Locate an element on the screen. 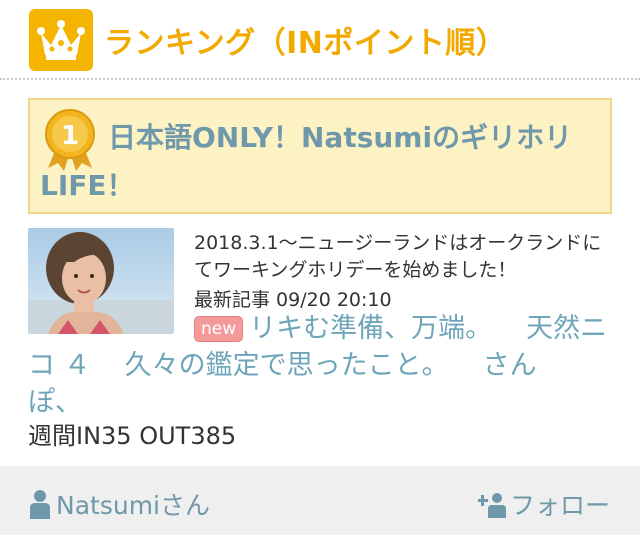 Image resolution: width=640 pixels, height=535 pixels. article-link: 久々の鑑定で思ったこと。 is located at coordinates (287, 365).